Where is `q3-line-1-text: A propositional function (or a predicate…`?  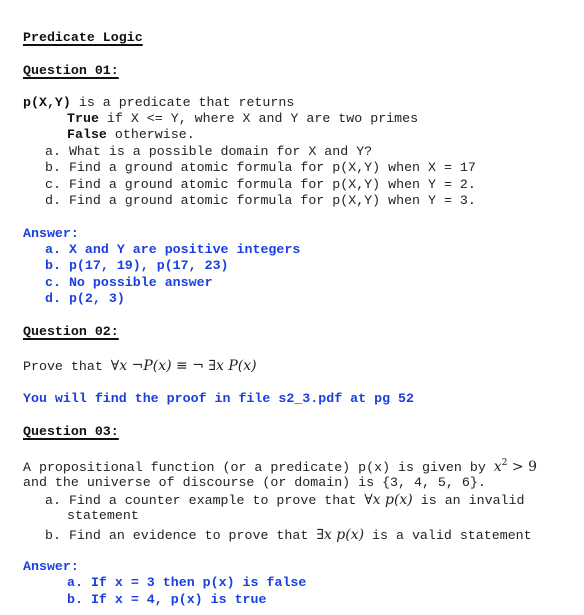
q3-line-1-text: A propositional function (or a predicate… is located at coordinates (258, 467).